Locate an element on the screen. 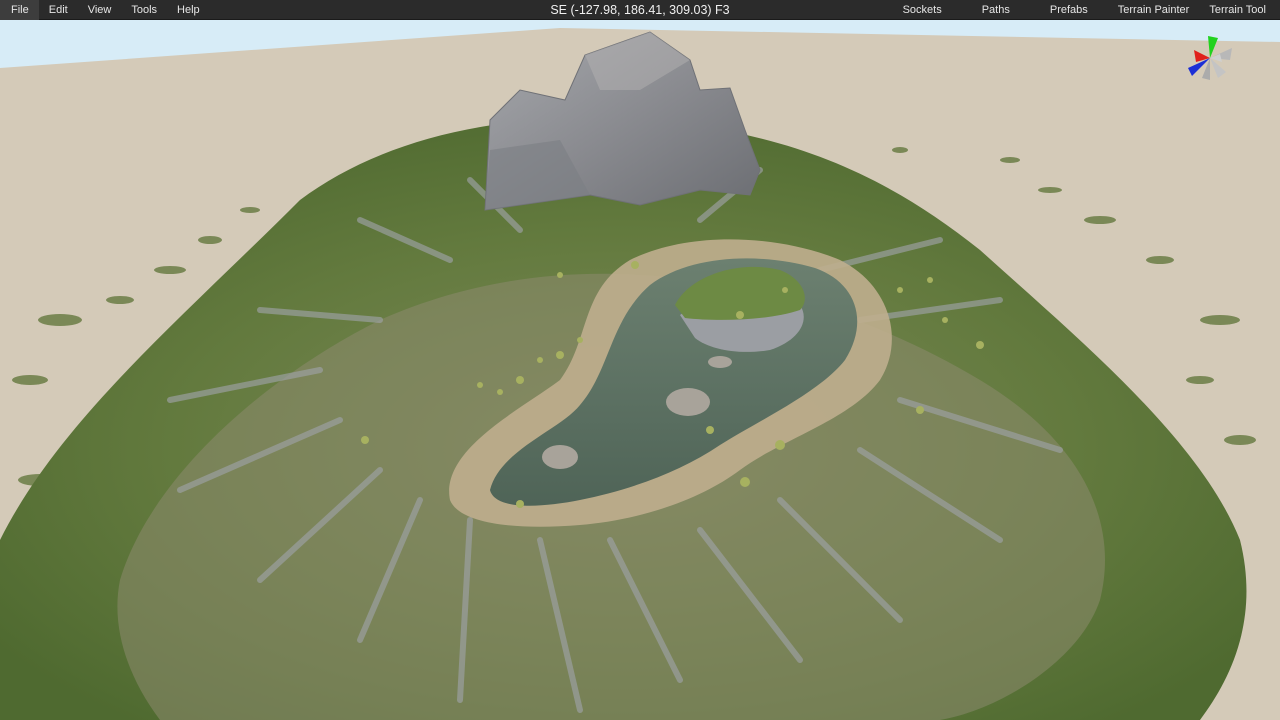  menu-help: Help is located at coordinates (188, 10).